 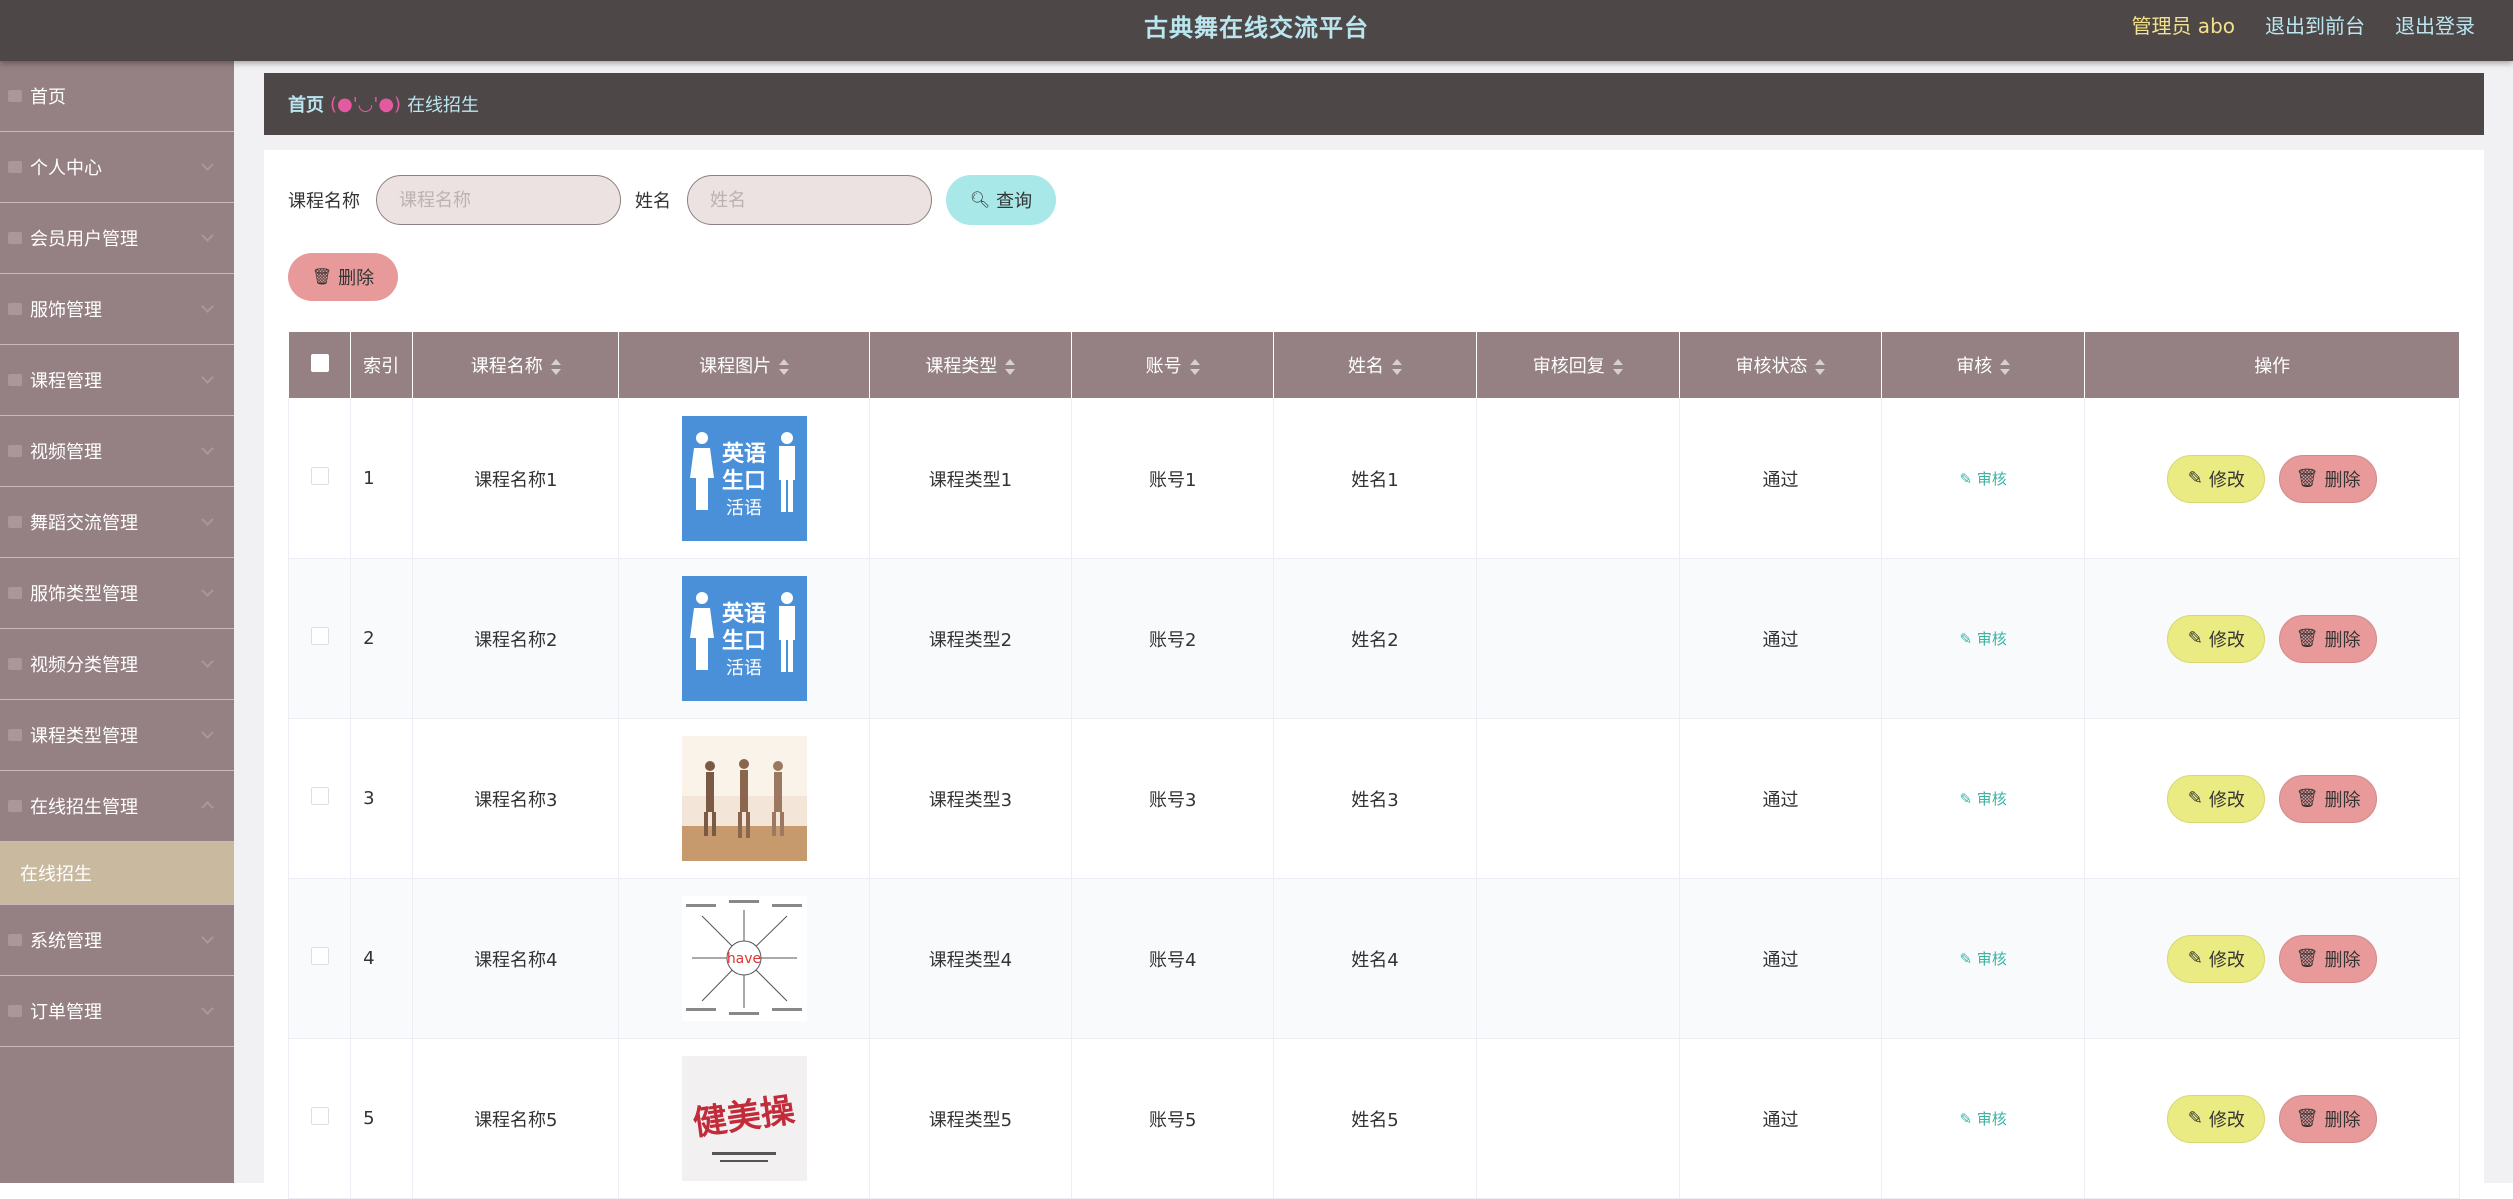 I want to click on sidebar-item-home: 首页, so click(x=117, y=96).